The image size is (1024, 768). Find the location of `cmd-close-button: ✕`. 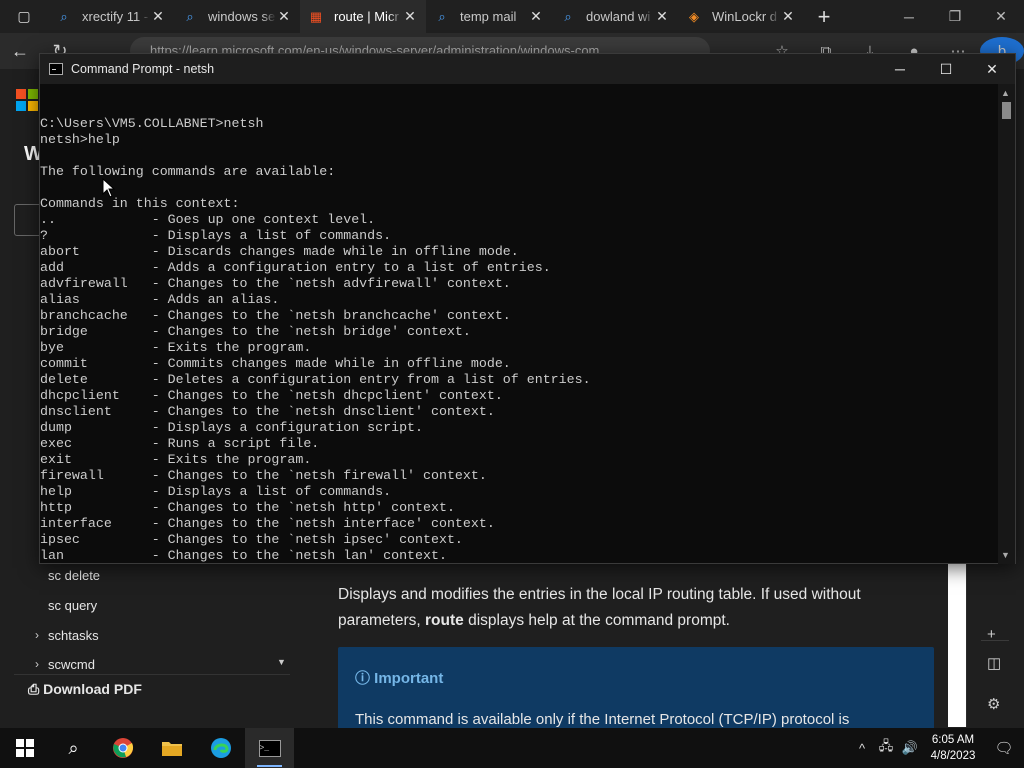

cmd-close-button: ✕ is located at coordinates (992, 69).